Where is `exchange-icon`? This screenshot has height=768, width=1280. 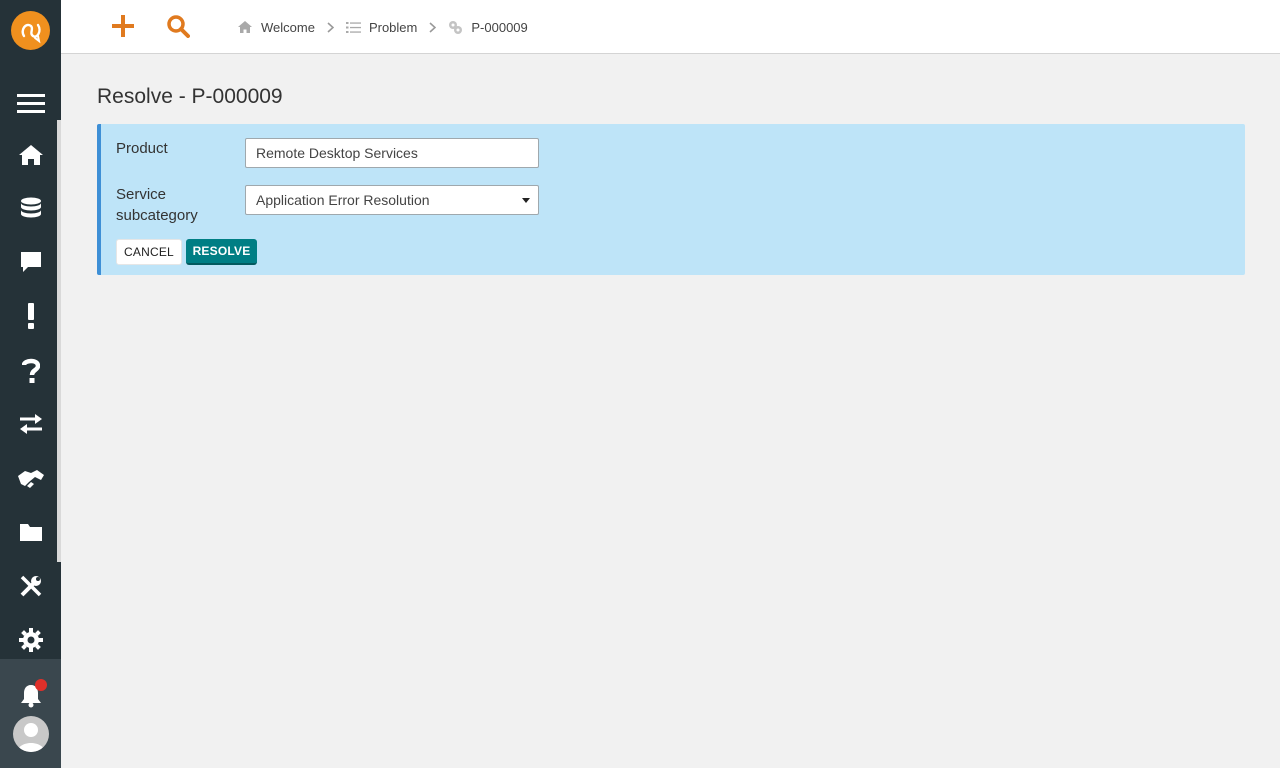 exchange-icon is located at coordinates (30, 424).